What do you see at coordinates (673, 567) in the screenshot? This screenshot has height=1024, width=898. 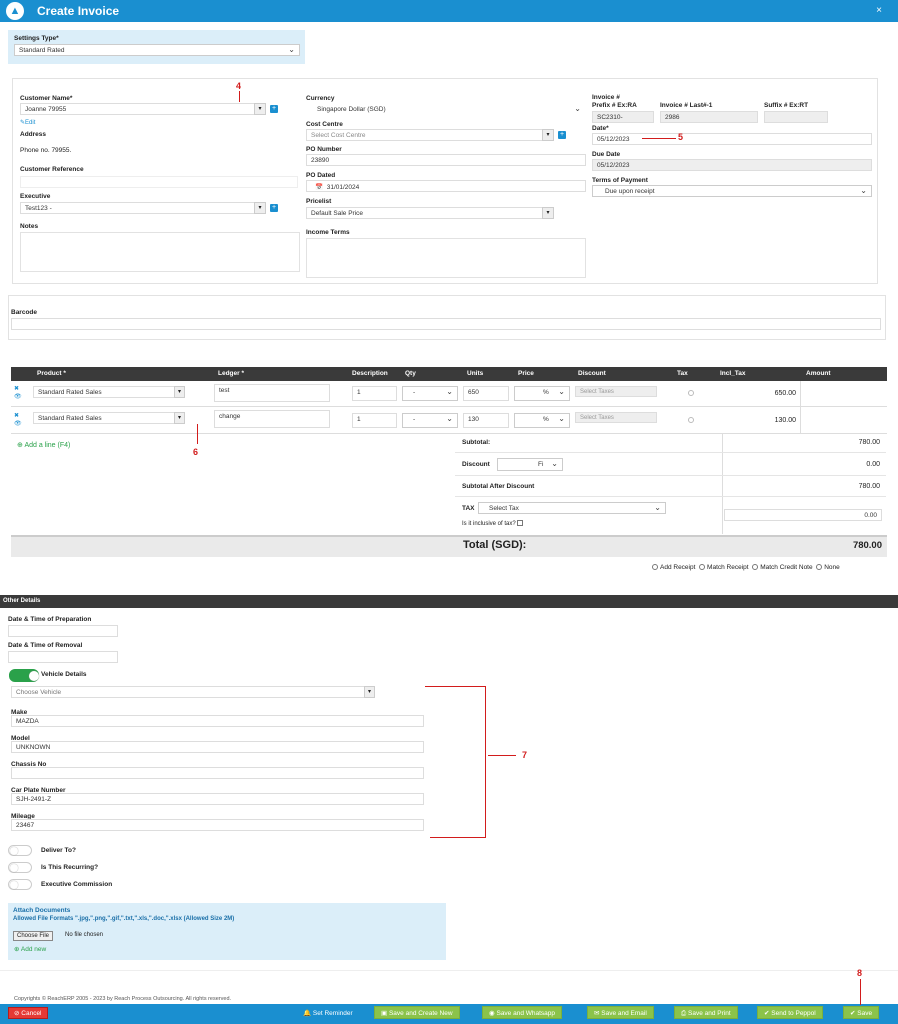 I see `radio-add-receipt: Add Receipt` at bounding box center [673, 567].